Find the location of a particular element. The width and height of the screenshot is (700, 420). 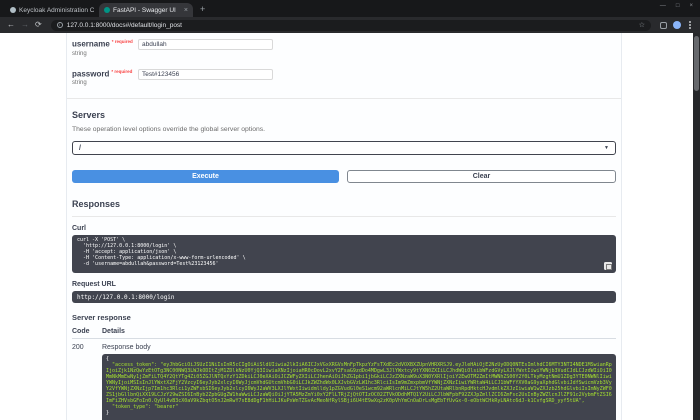

chevron-down-icon: ▼ is located at coordinates (606, 148).